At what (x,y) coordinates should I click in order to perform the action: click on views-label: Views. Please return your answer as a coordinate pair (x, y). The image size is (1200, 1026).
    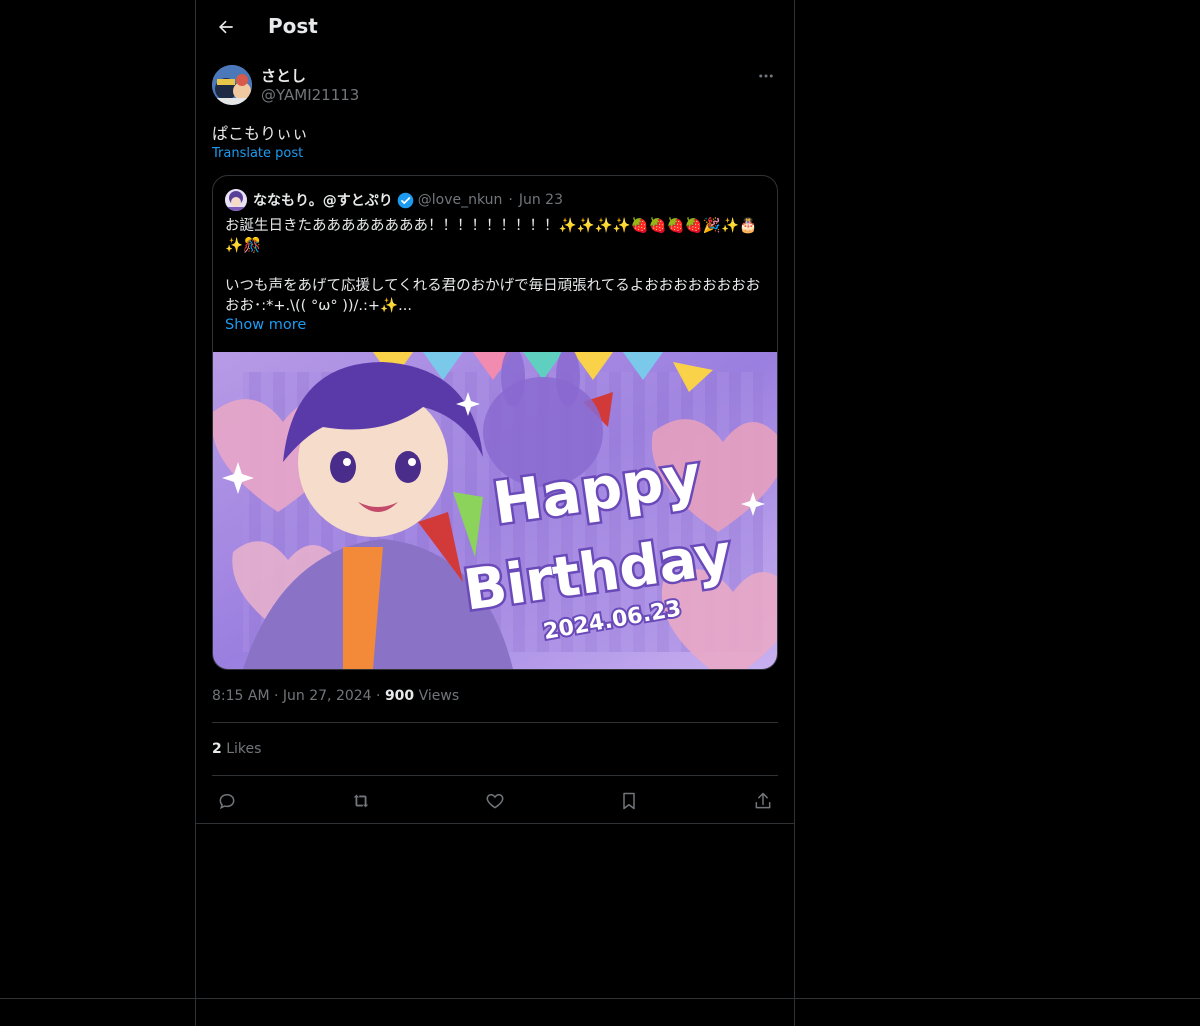
    Looking at the image, I should click on (439, 696).